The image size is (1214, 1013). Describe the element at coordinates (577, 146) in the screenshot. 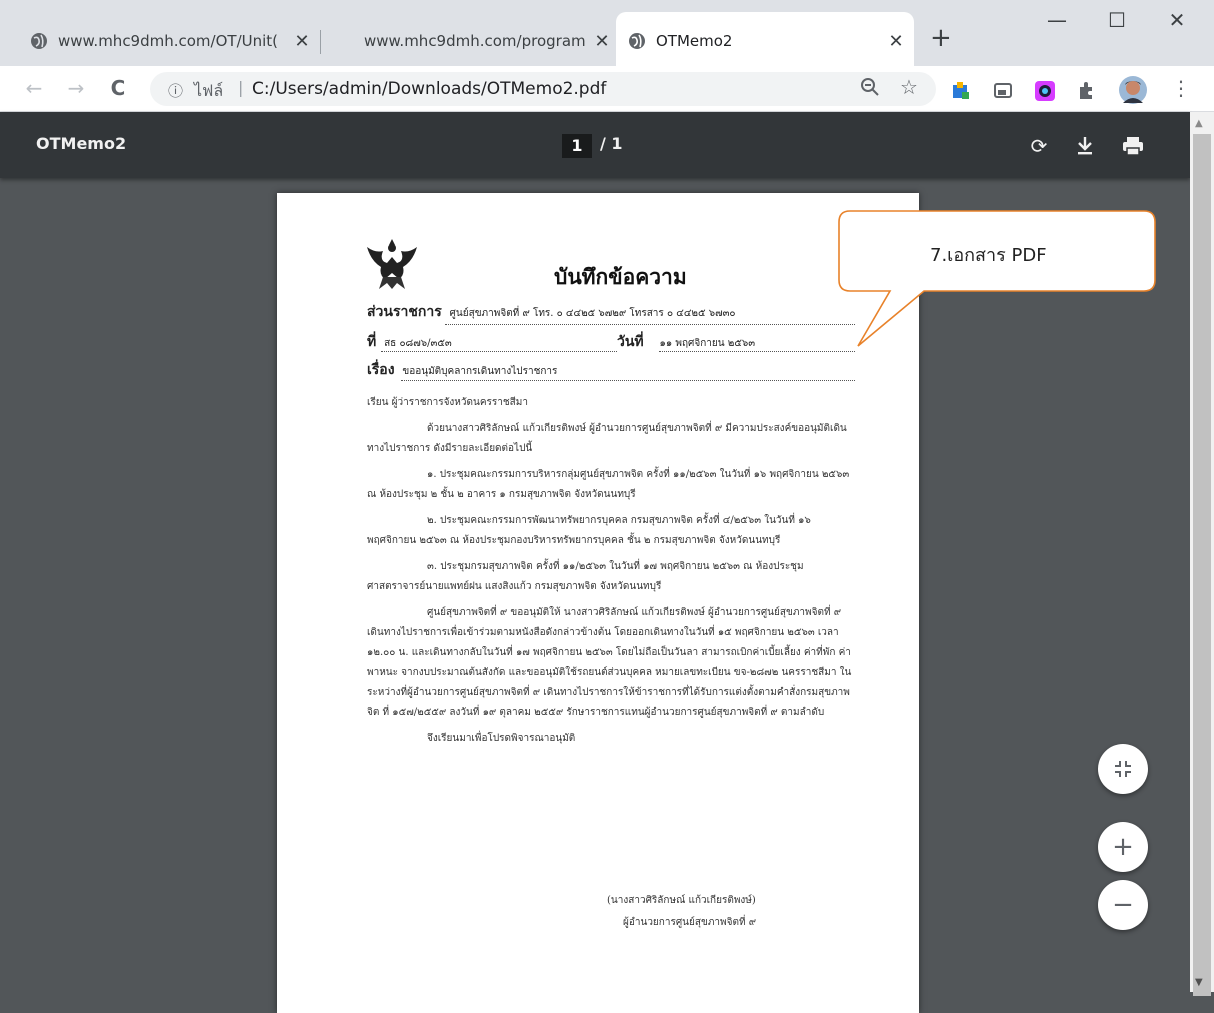

I see `page-number-input: 1` at that location.